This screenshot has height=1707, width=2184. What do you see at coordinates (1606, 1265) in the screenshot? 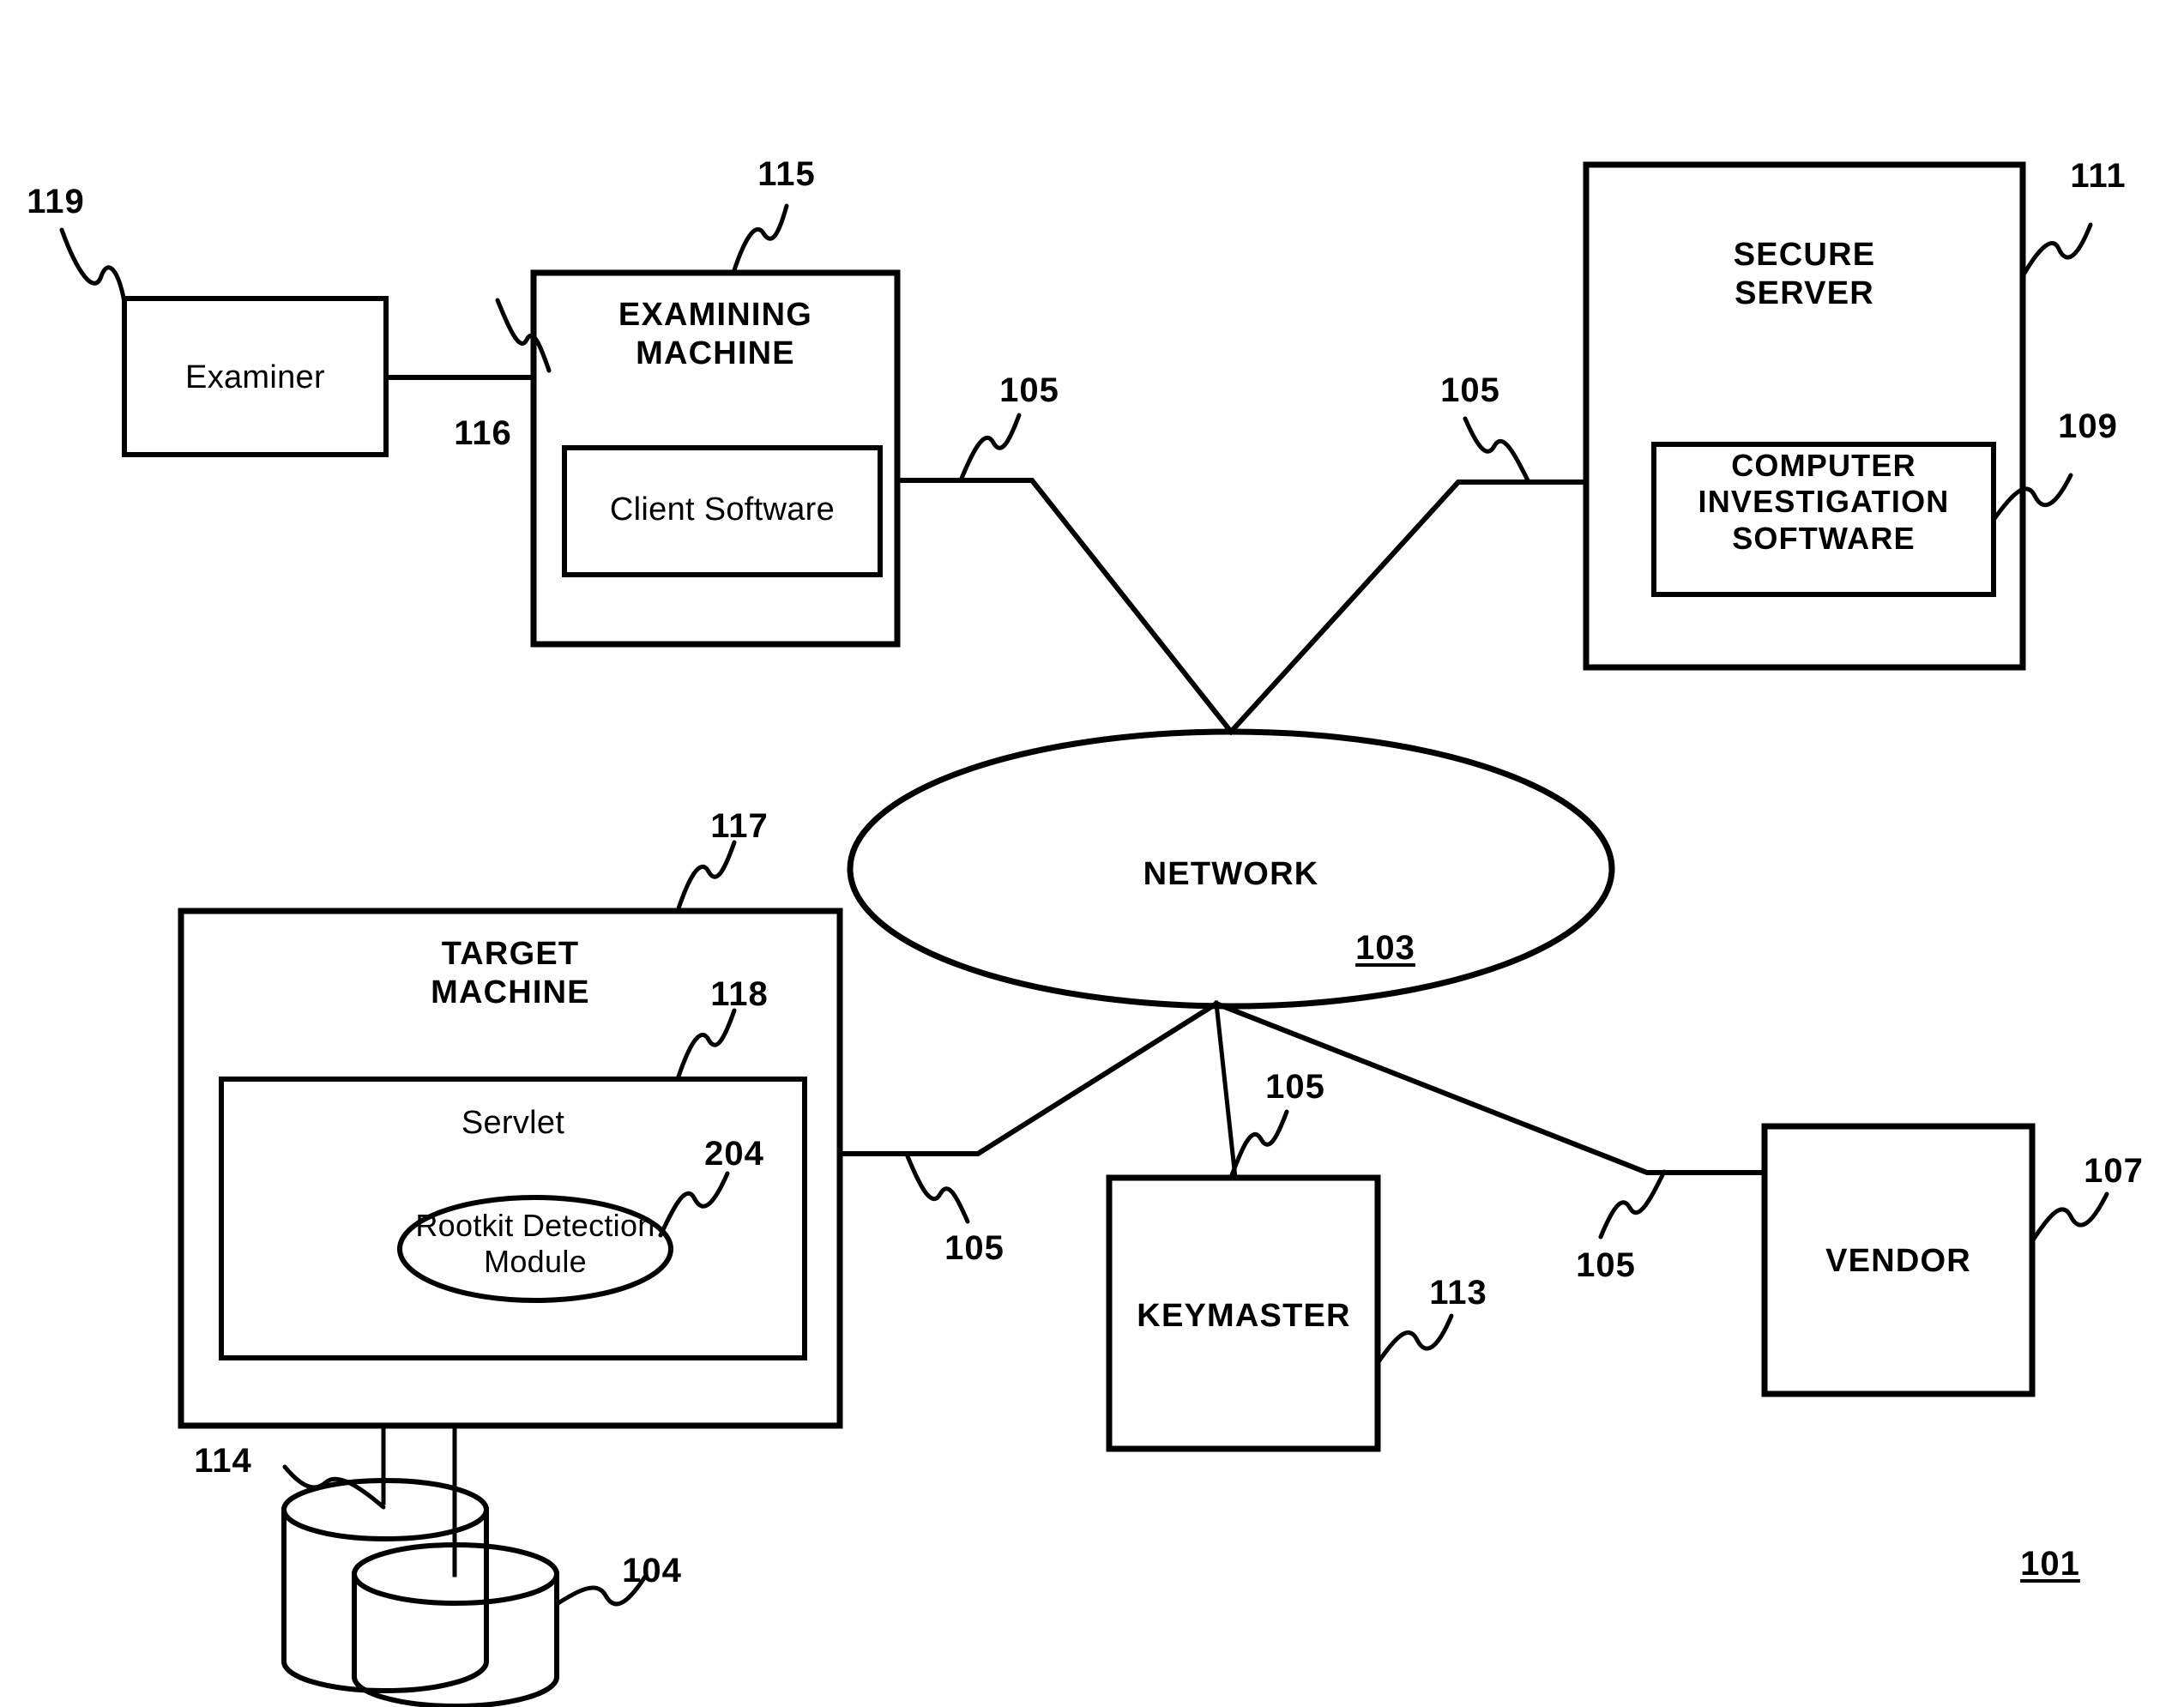
I see `ref-numeral-105-vendor: 105` at bounding box center [1606, 1265].